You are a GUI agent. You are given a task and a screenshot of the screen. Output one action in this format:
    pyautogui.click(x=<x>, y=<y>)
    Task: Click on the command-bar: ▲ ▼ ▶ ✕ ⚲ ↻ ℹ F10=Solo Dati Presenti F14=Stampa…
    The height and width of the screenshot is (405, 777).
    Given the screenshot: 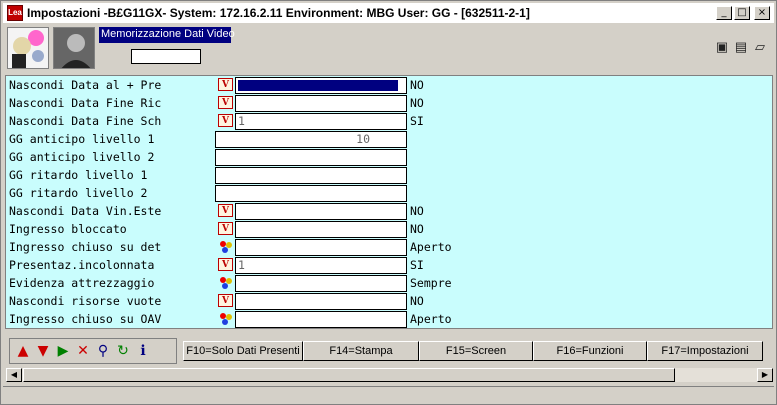 What is the action you would take?
    pyautogui.click(x=389, y=350)
    